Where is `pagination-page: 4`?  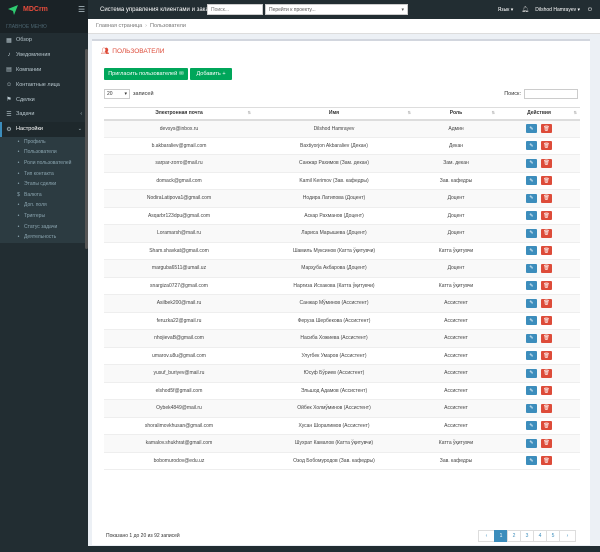
pagination-page: 4 is located at coordinates (540, 536).